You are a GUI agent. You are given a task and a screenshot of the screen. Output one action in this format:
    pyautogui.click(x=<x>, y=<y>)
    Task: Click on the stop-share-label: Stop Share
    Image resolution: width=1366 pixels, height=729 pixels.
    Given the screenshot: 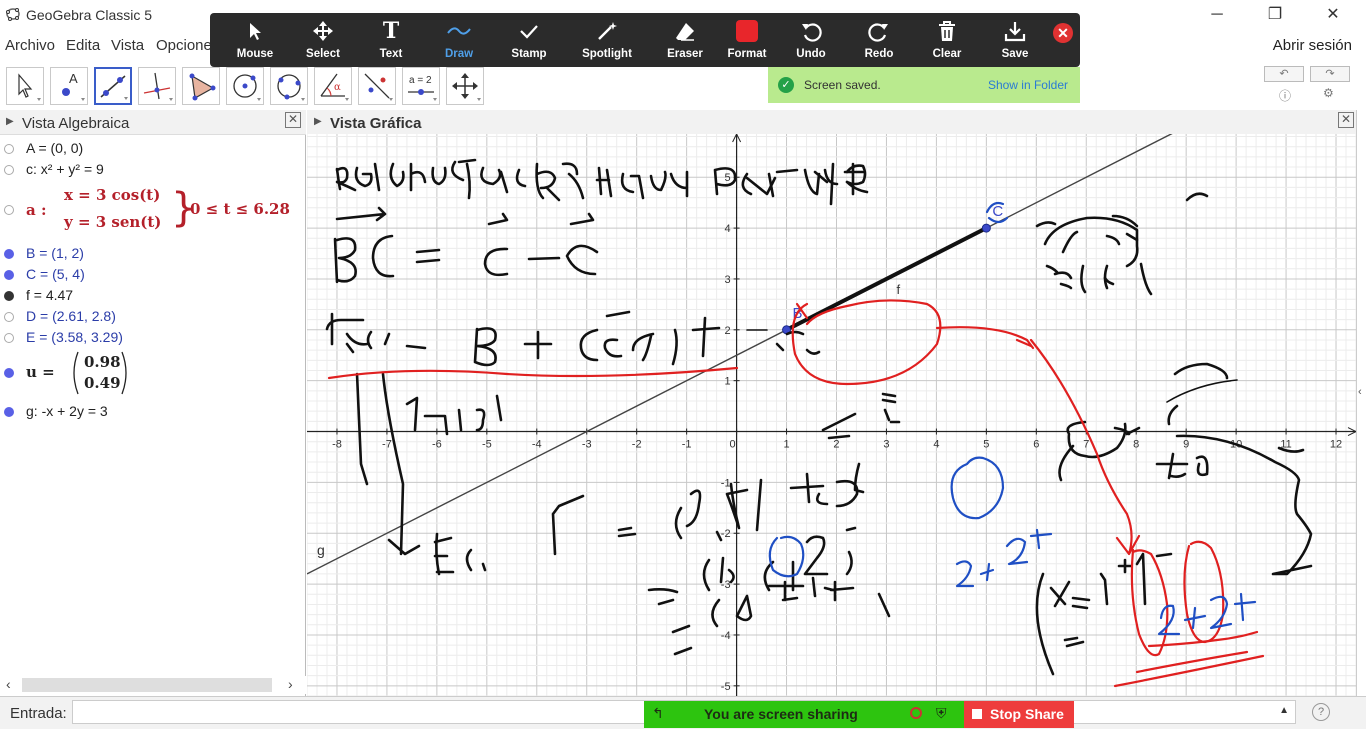 What is the action you would take?
    pyautogui.click(x=1027, y=714)
    